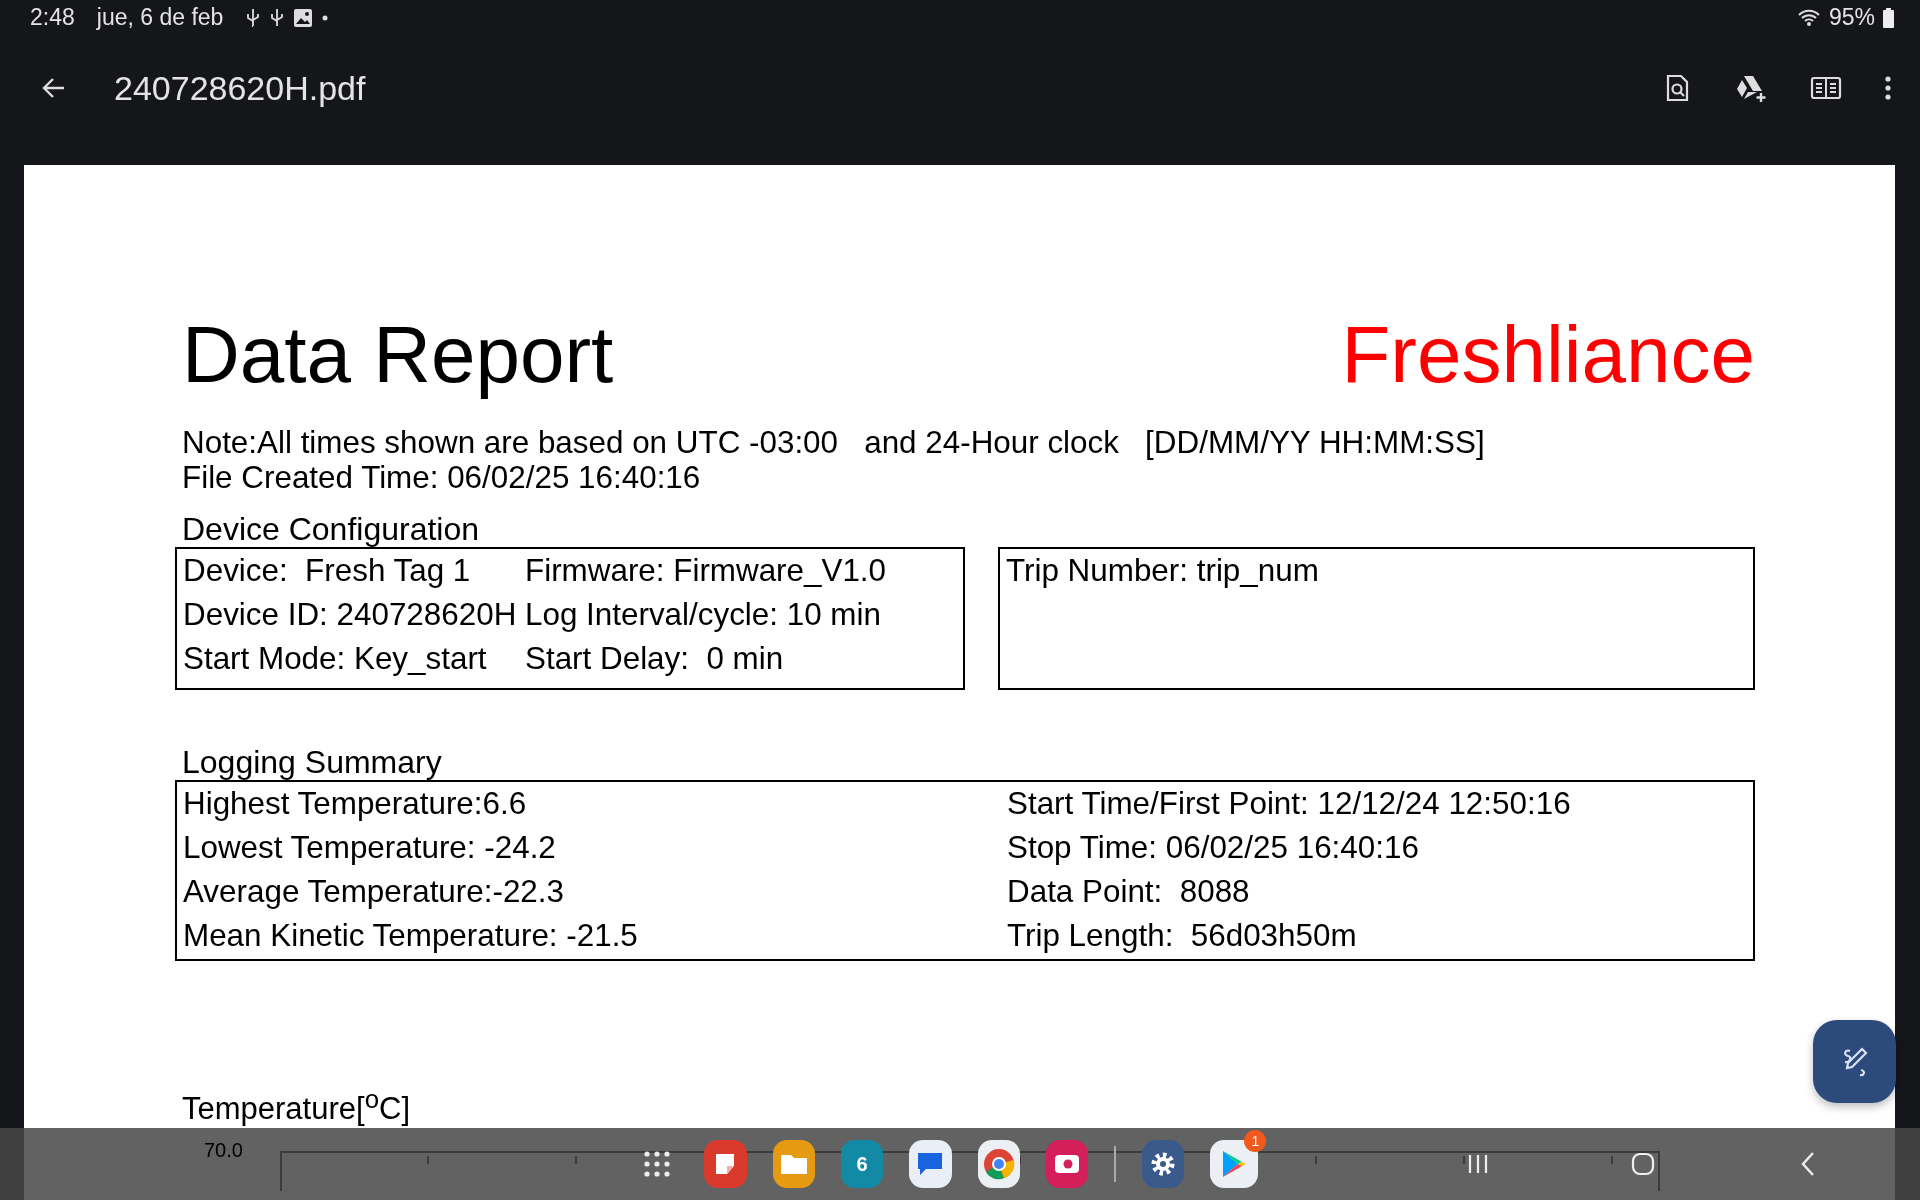 This screenshot has width=1920, height=1200. What do you see at coordinates (1377, 892) in the screenshot?
I see `summary-field: Data Point: 8088` at bounding box center [1377, 892].